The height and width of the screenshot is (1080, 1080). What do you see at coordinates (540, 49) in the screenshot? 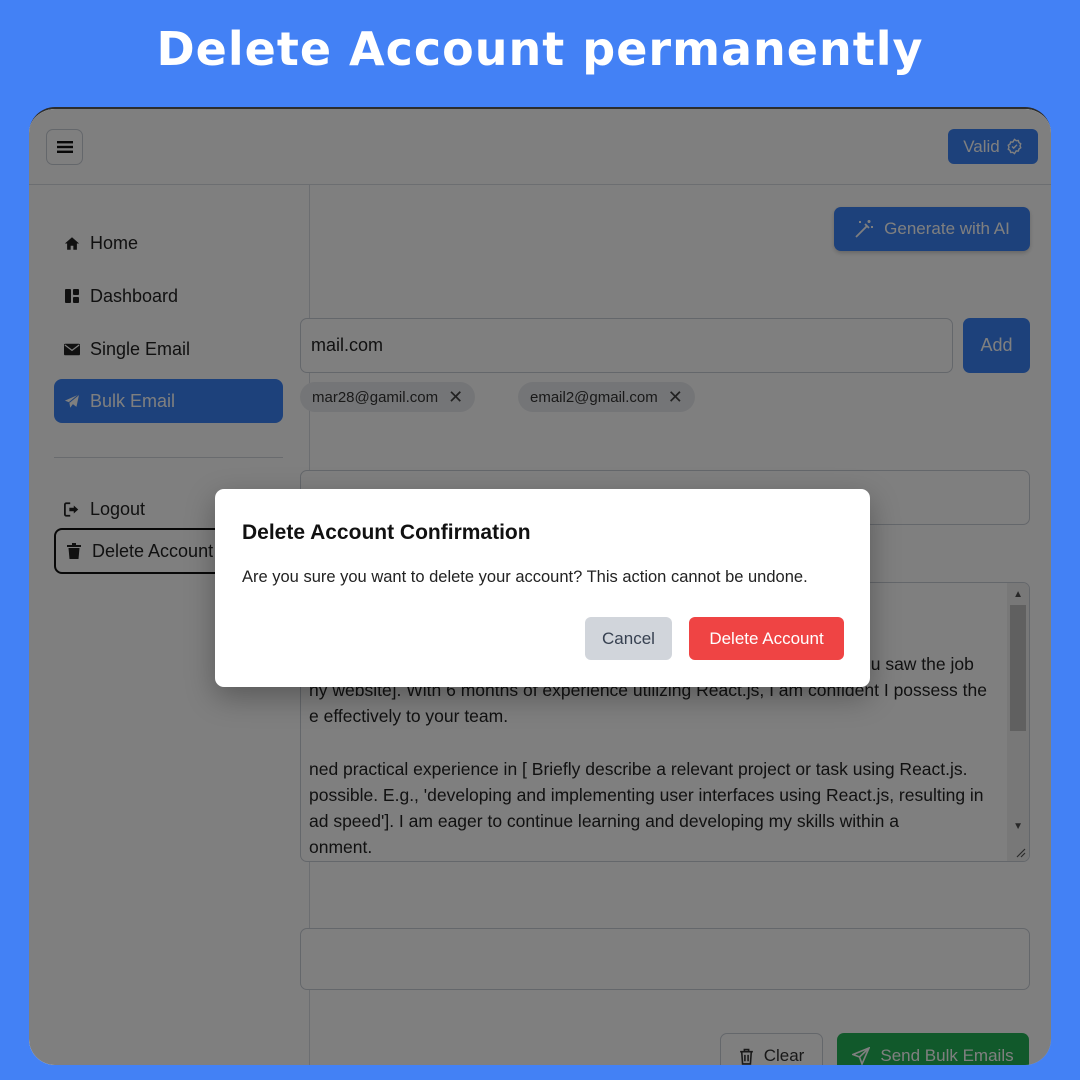
I see `banner-title: Delete Account permanently` at bounding box center [540, 49].